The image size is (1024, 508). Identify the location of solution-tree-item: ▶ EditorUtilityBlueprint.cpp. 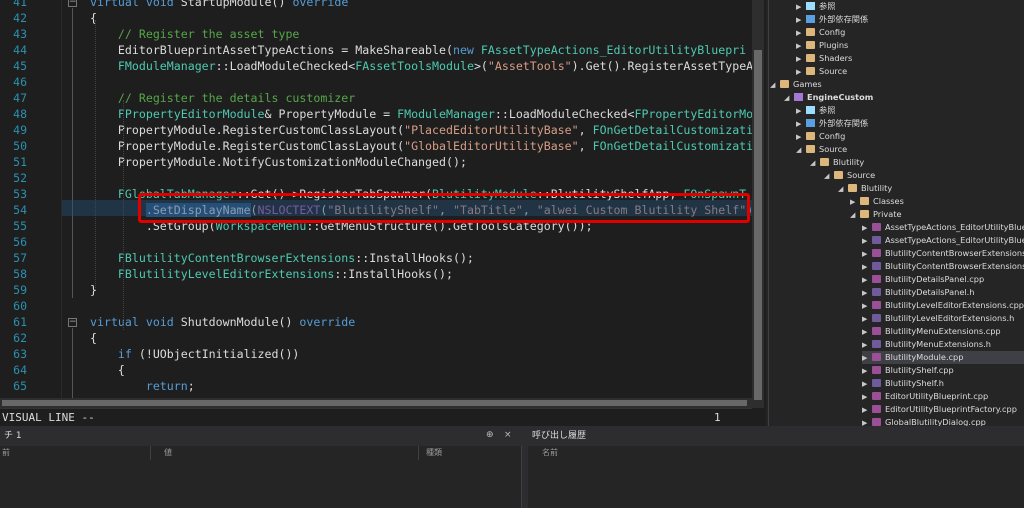
(943, 396).